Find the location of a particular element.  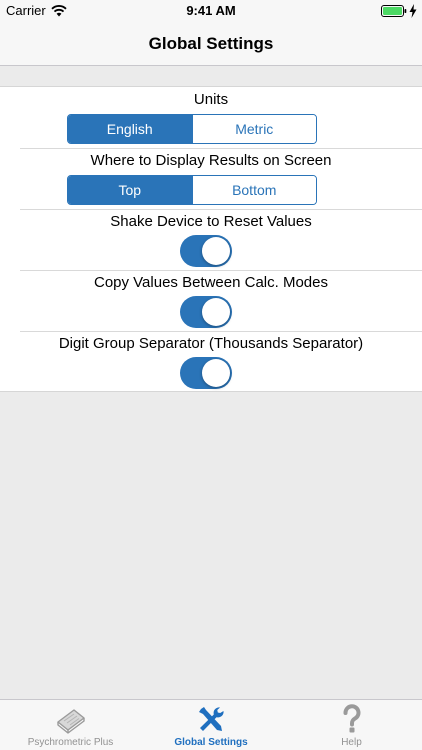

display-results-segmented-control: Top Bottom is located at coordinates (192, 190).